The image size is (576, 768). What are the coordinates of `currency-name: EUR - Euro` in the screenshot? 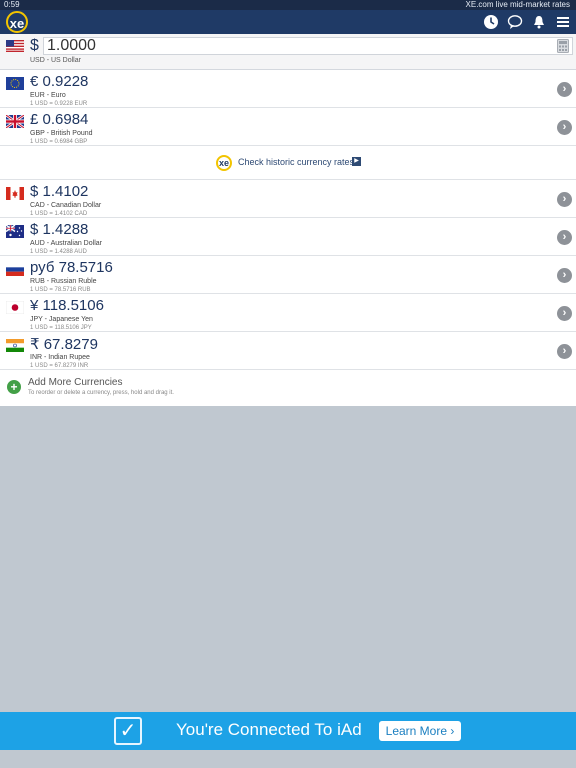 It's located at (48, 95).